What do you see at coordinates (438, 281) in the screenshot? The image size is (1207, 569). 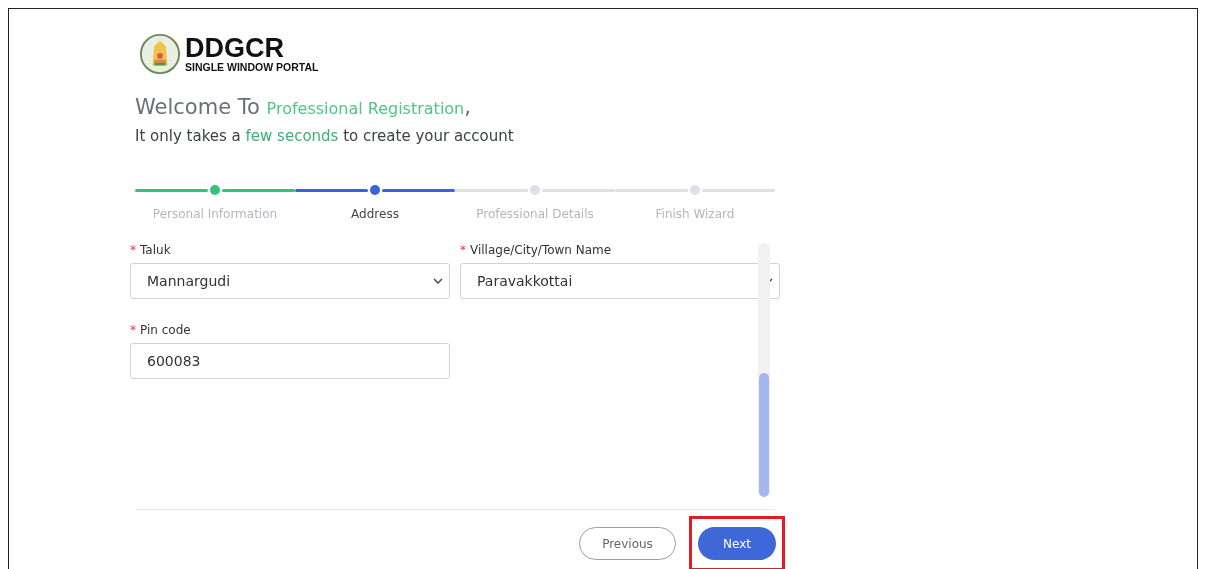 I see `chevron-down-icon` at bounding box center [438, 281].